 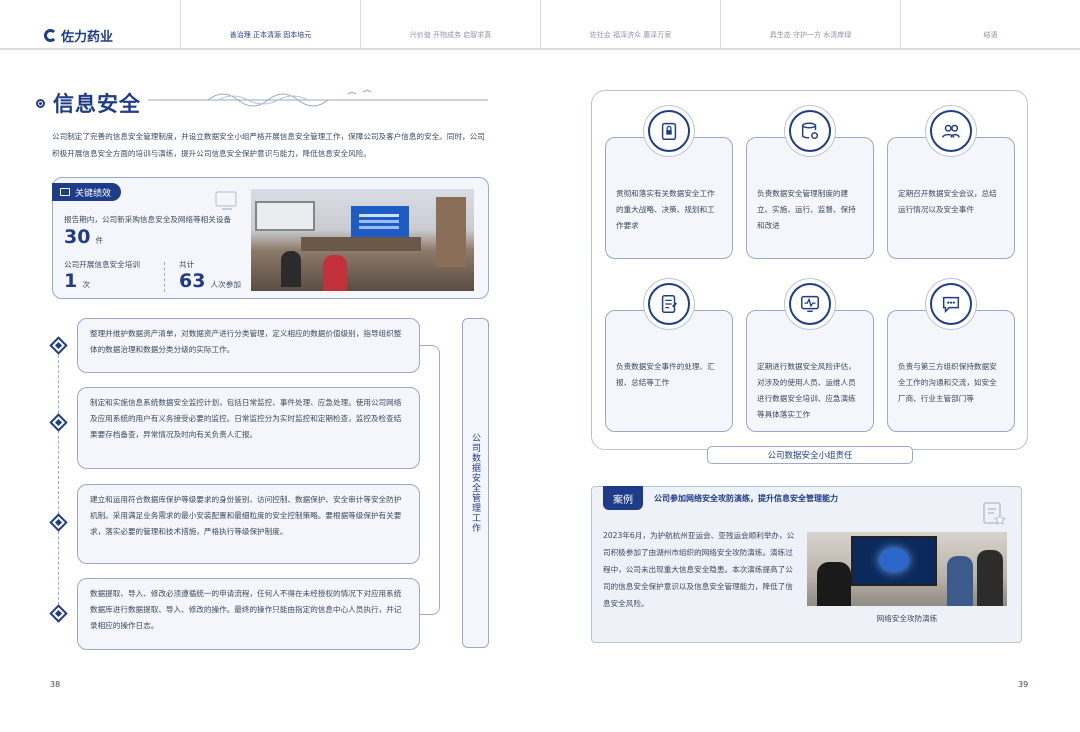 I want to click on kpi-badge: 关键绩效, so click(x=87, y=192).